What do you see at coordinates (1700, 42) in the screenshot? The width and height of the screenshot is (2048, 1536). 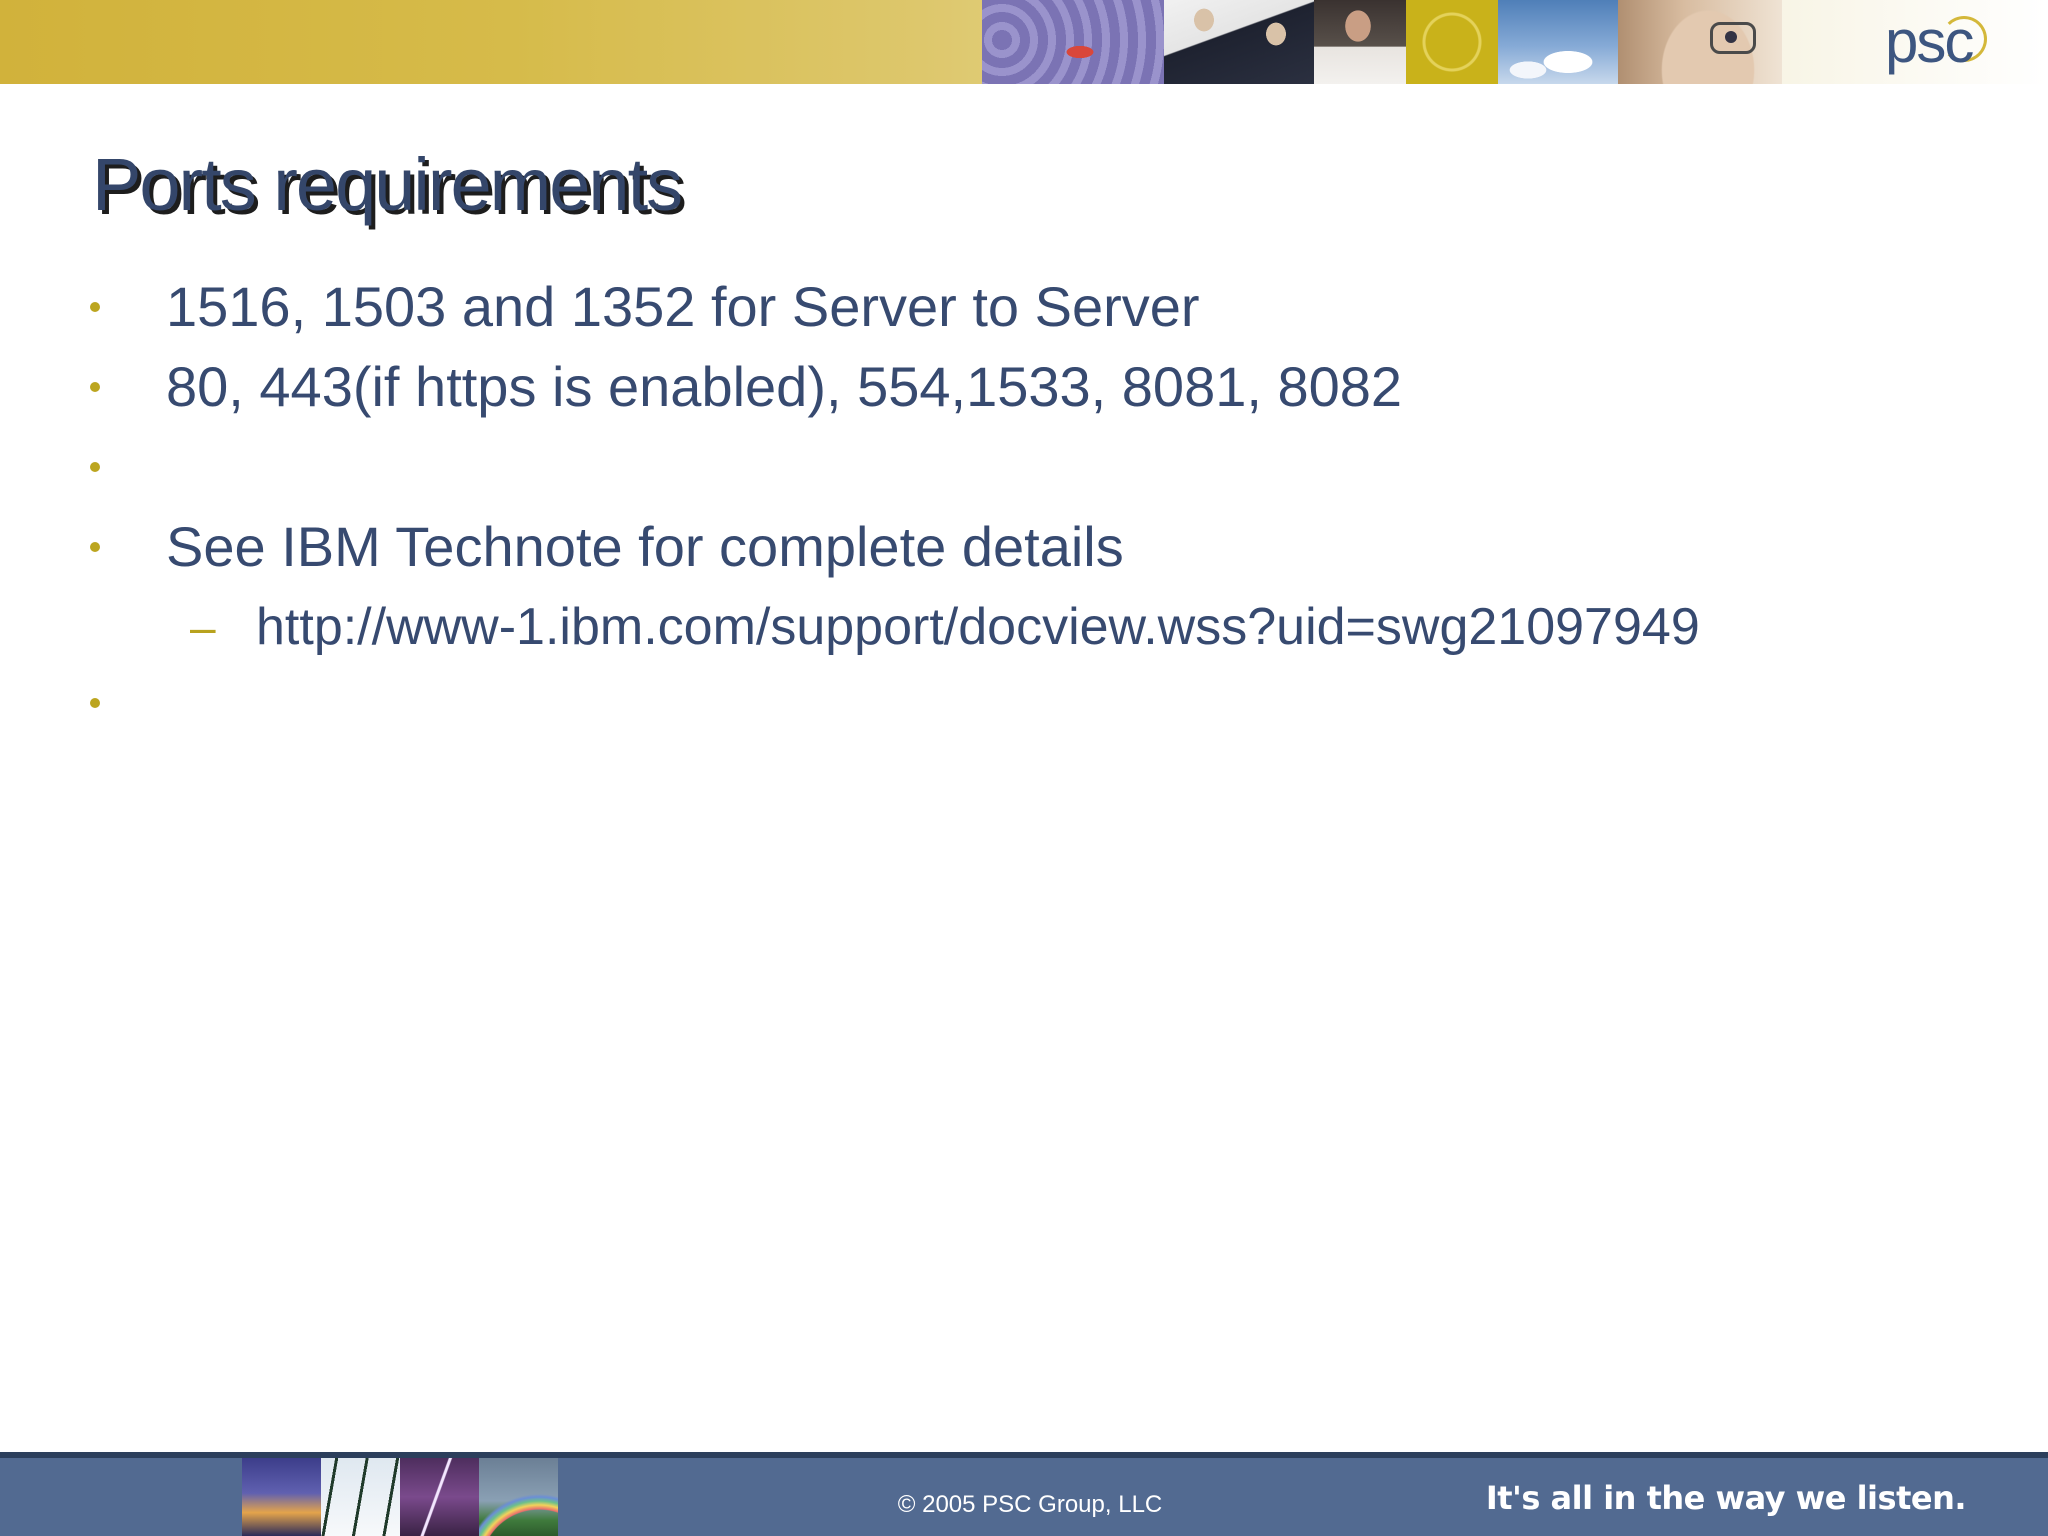 I see `face-glasses-photo` at bounding box center [1700, 42].